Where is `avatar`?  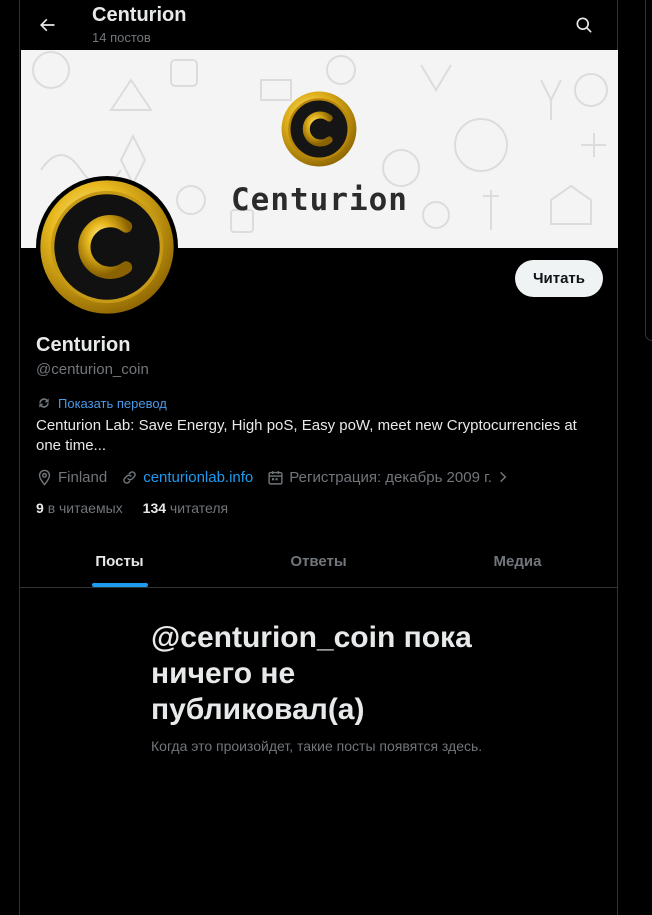 avatar is located at coordinates (107, 247).